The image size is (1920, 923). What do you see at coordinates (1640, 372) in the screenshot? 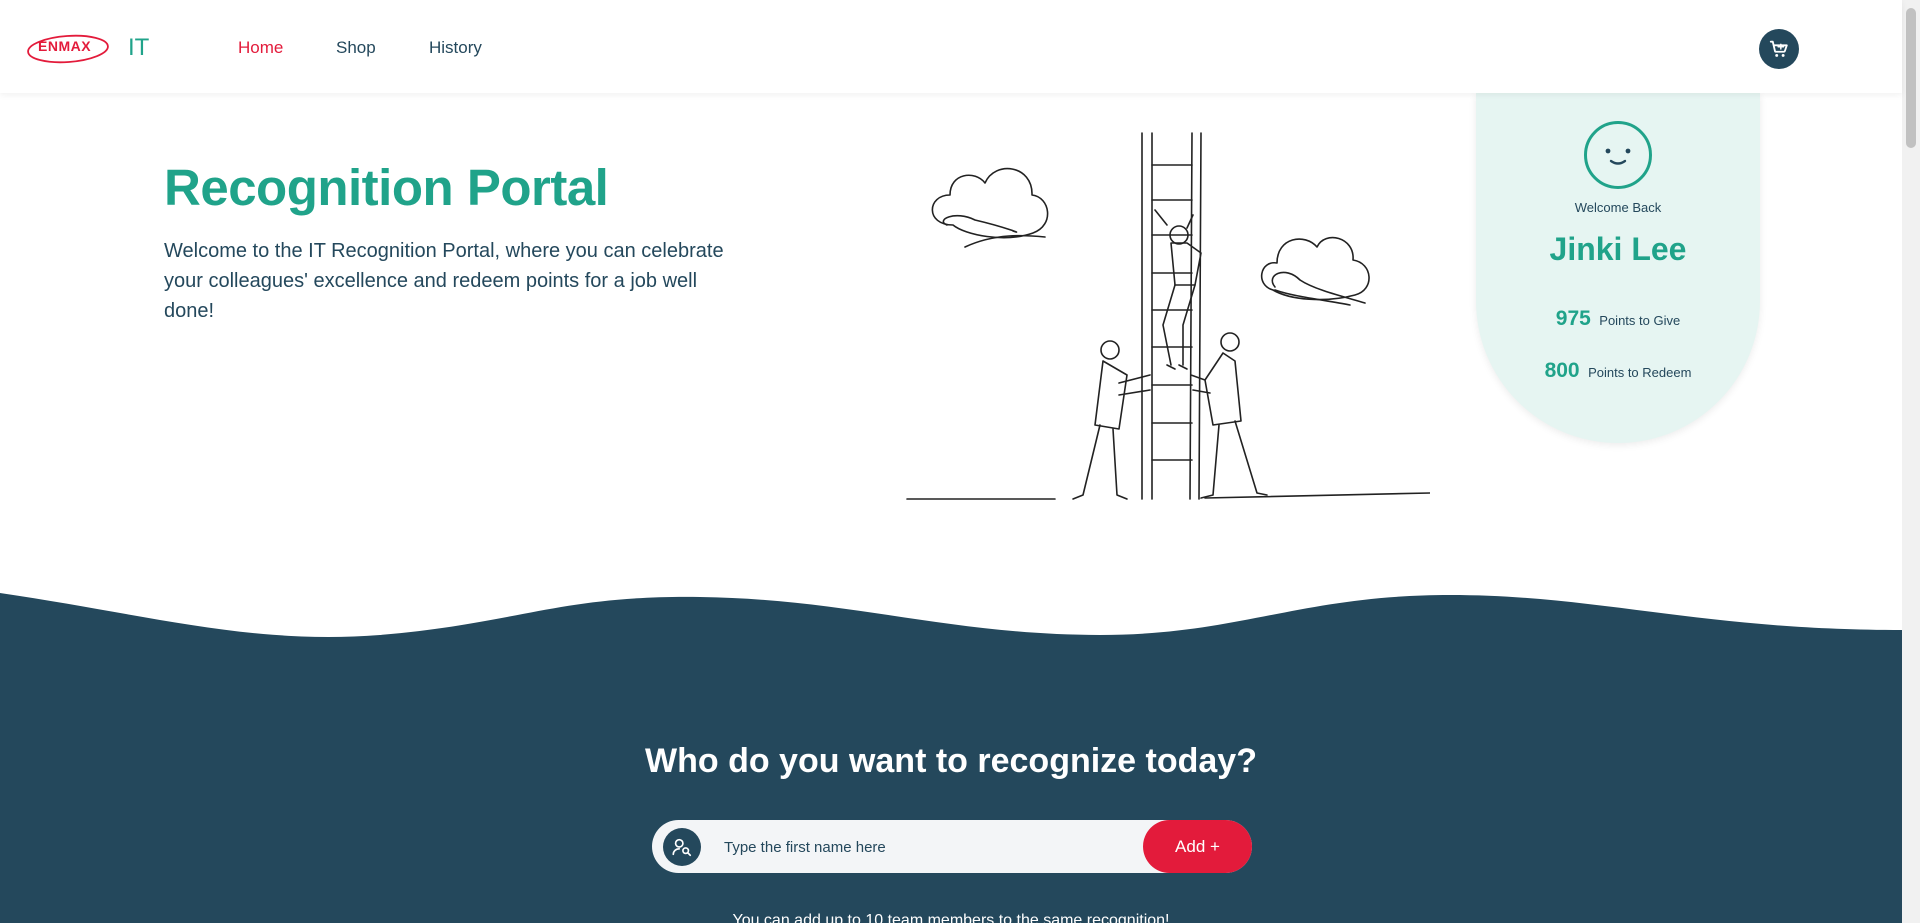
I see `points-to-redeem-label: Points to Redeem` at bounding box center [1640, 372].